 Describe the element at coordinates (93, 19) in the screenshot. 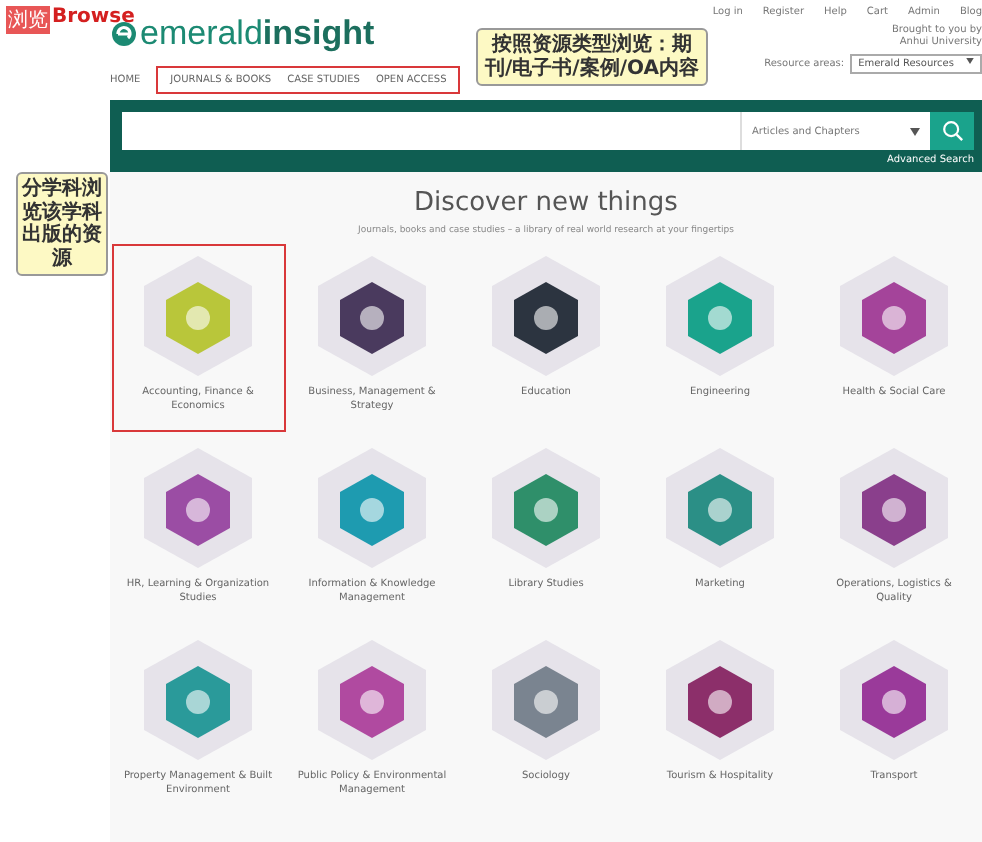

I see `annotation-label: Browse` at that location.